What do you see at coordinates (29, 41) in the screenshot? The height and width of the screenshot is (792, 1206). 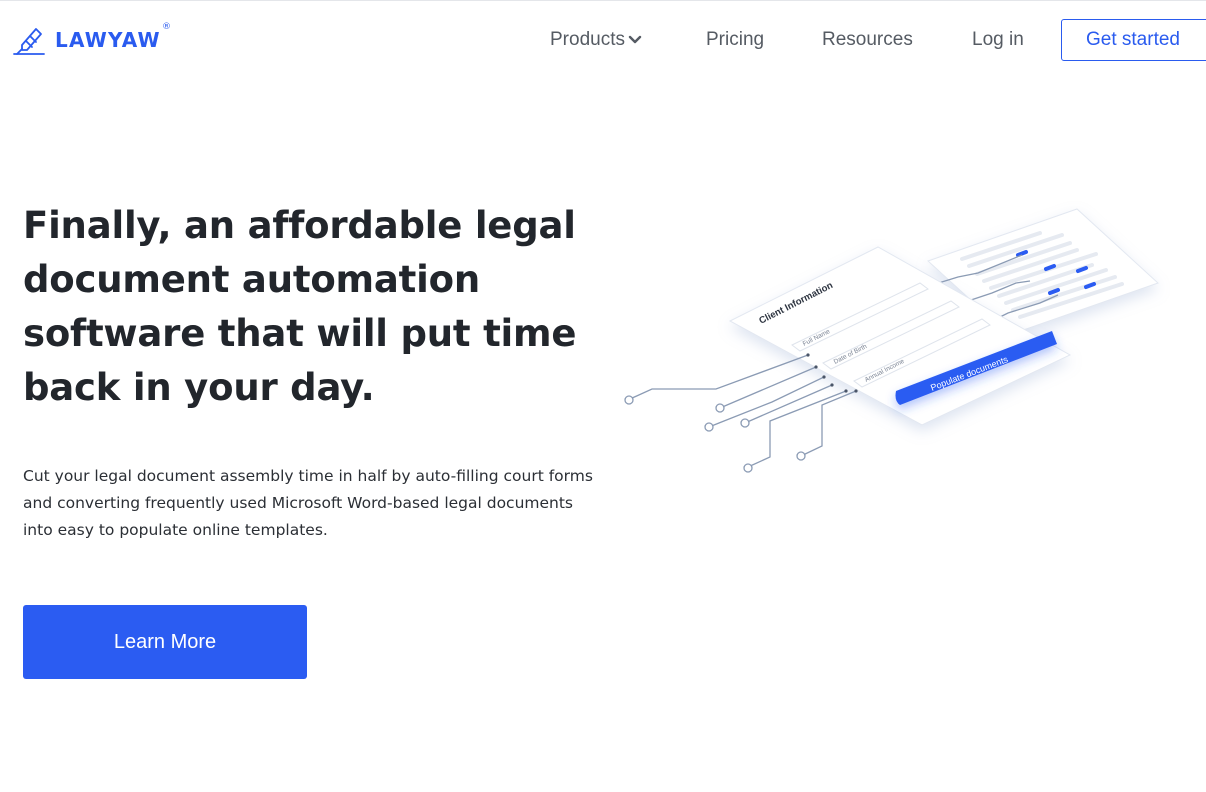 I see `quill-logo-icon` at bounding box center [29, 41].